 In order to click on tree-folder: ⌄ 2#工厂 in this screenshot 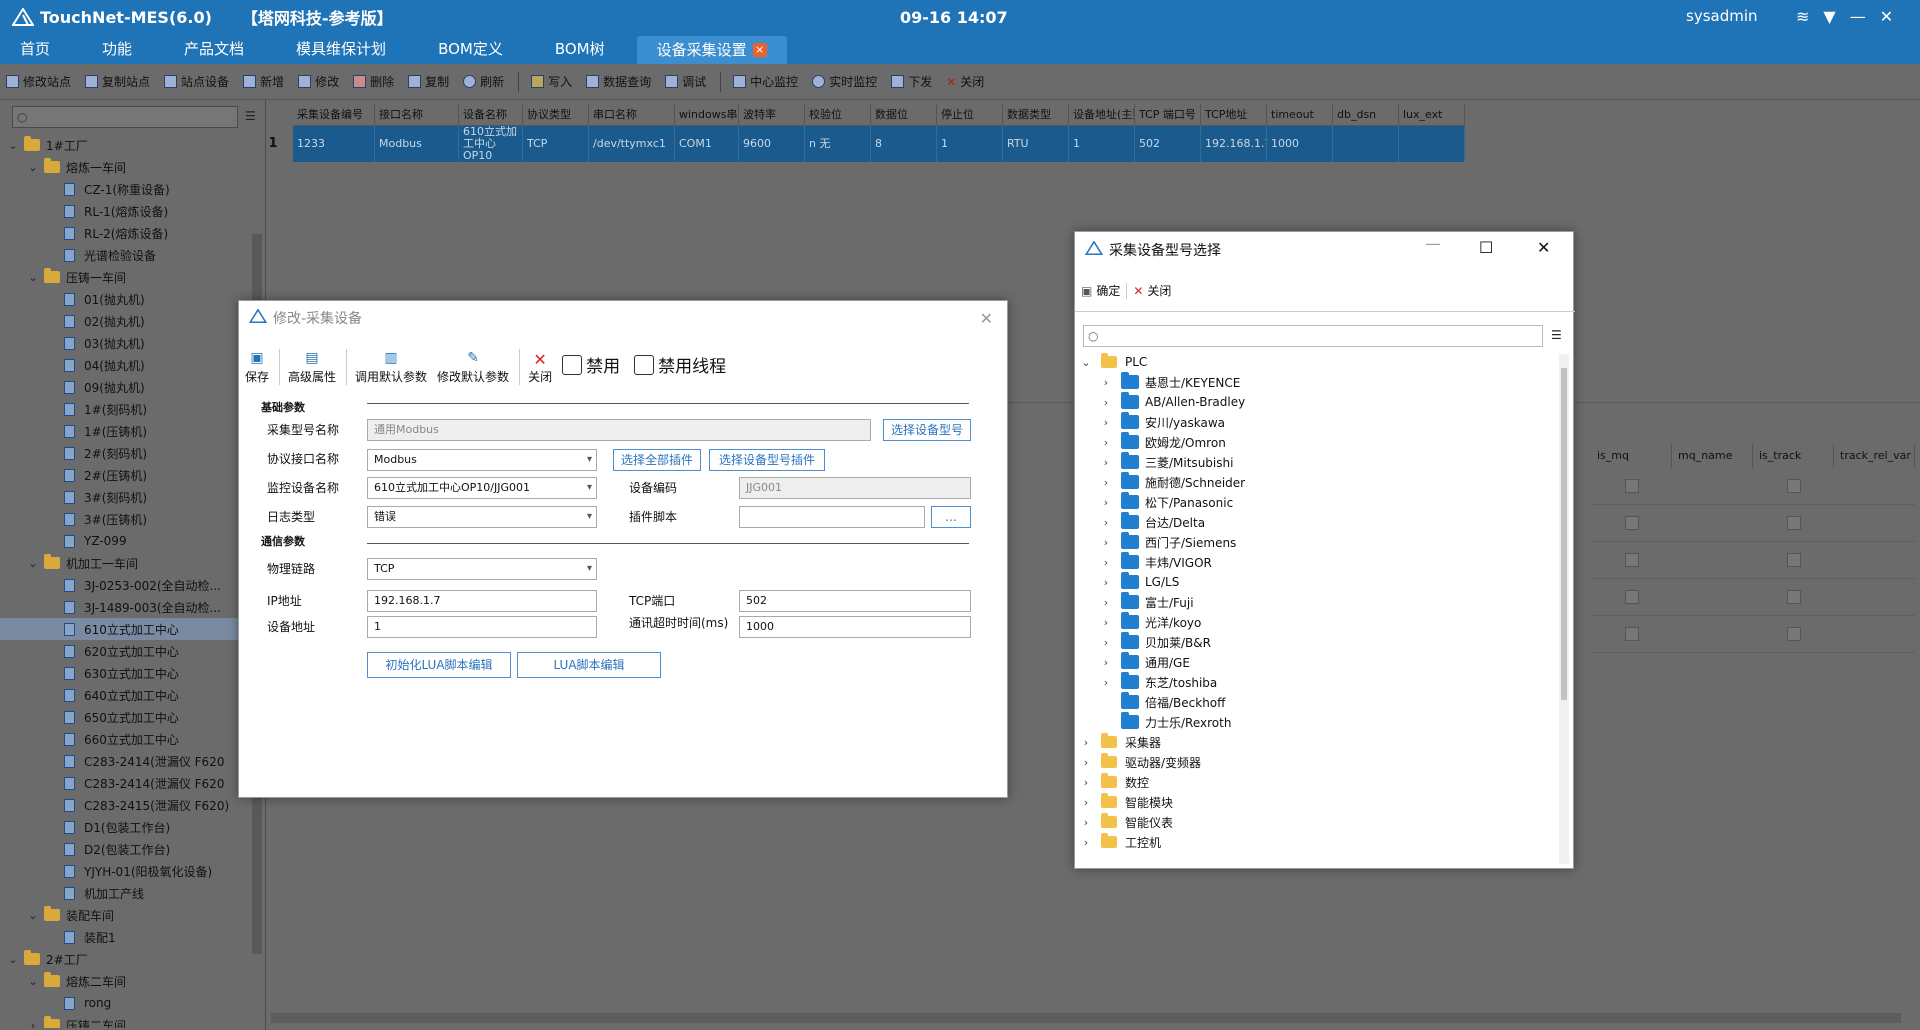, I will do `click(126, 959)`.